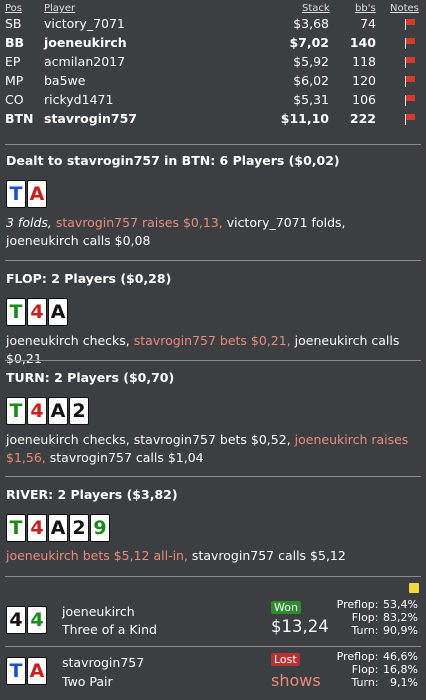  Describe the element at coordinates (14, 8) in the screenshot. I see `header-pos: Pos` at that location.